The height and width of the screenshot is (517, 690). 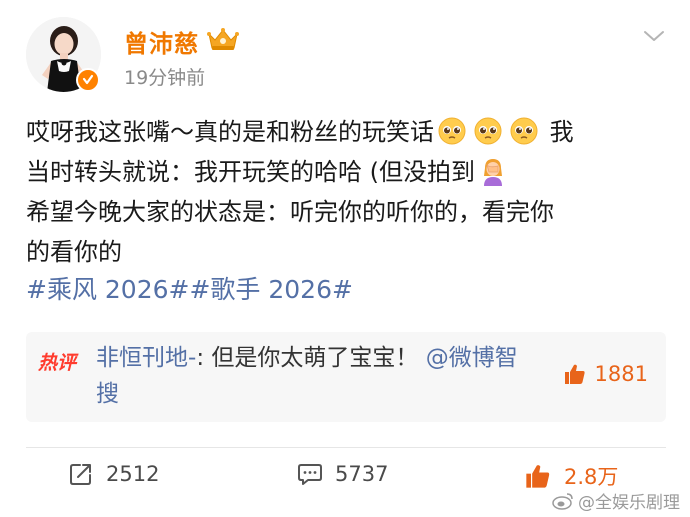 I want to click on post-line-3: 希望今晚大家的状态是：听完你的听你的，看完你, so click(x=290, y=212).